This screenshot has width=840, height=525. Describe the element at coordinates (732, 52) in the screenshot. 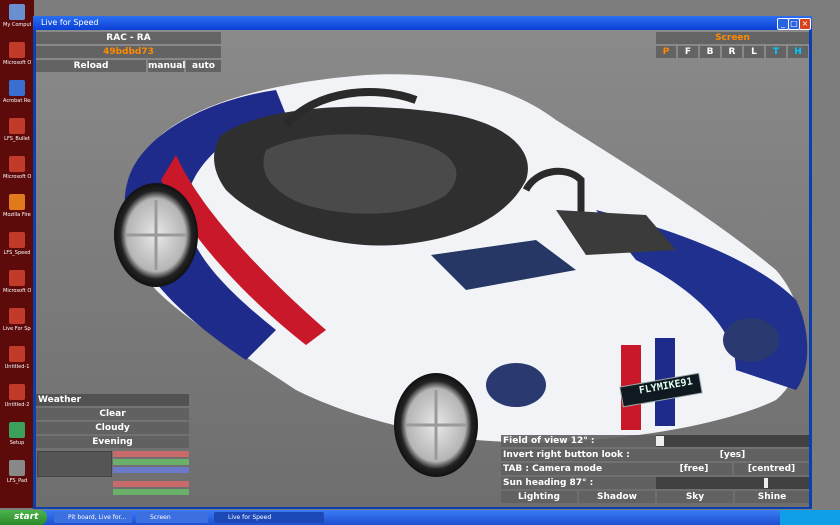

I see `view-button-r: R` at that location.